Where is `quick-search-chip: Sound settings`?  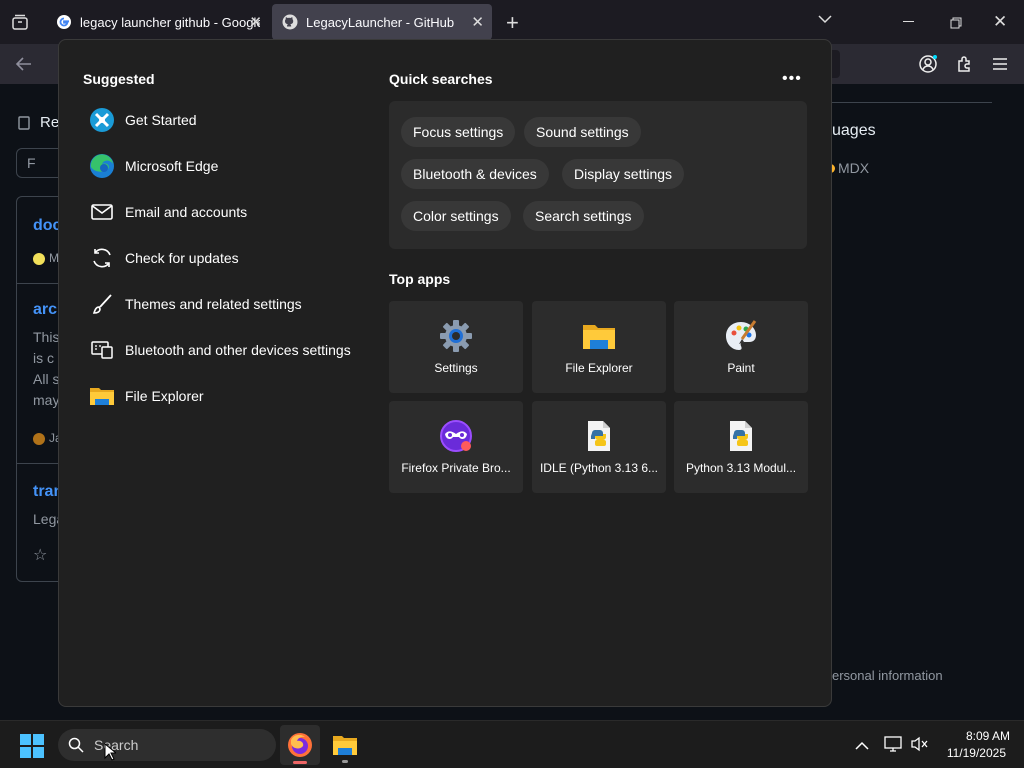
quick-search-chip: Sound settings is located at coordinates (582, 132).